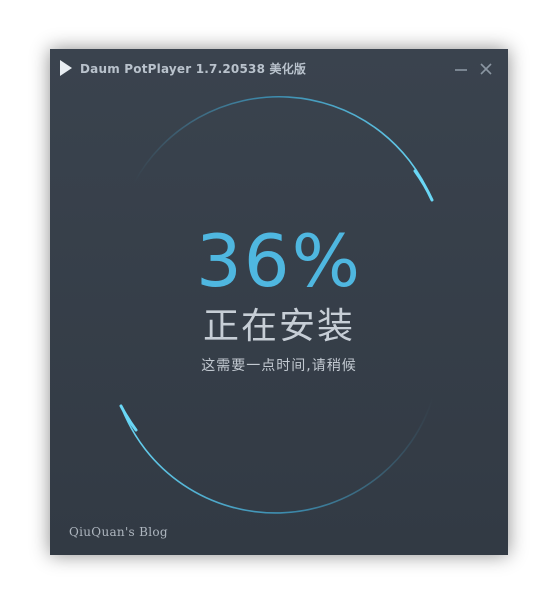  I want to click on install-status: 正在安装, so click(278, 326).